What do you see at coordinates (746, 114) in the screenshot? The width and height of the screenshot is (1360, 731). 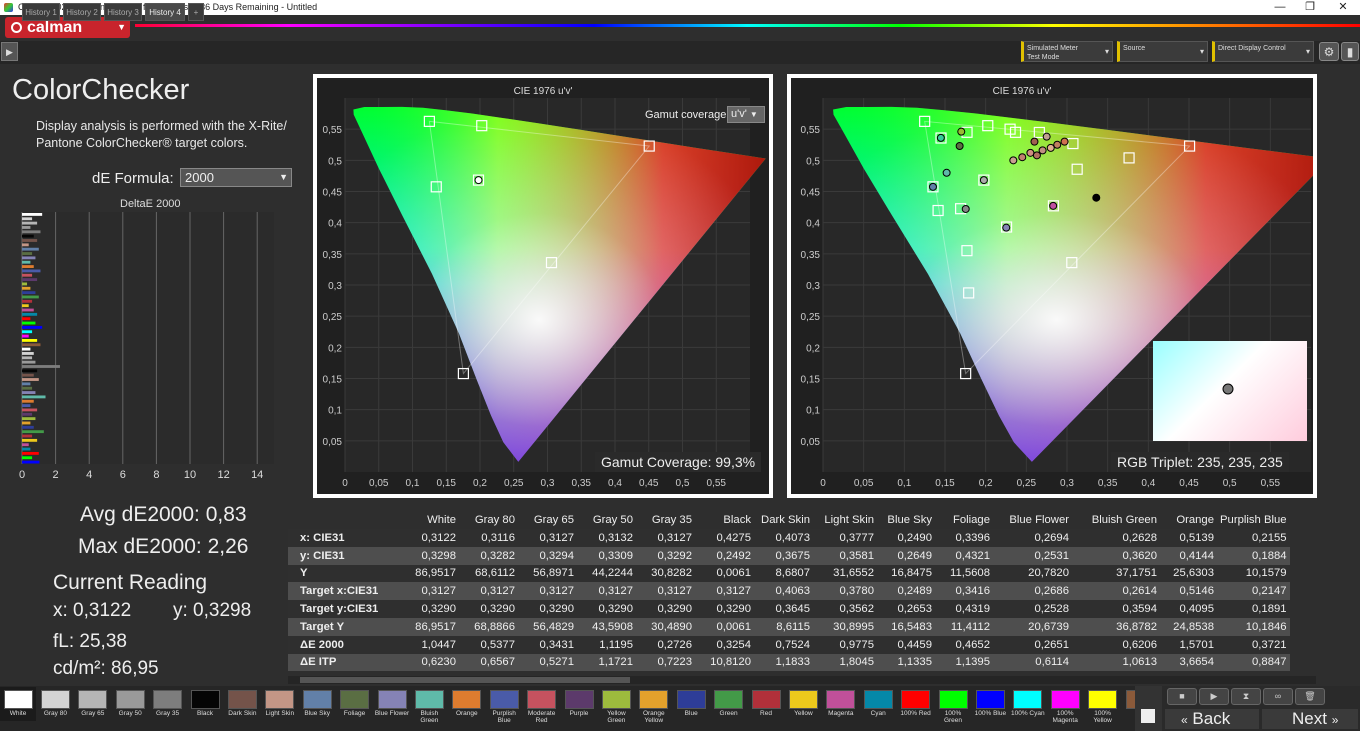 I see `gamut-coverage-select: u'v' ▼` at bounding box center [746, 114].